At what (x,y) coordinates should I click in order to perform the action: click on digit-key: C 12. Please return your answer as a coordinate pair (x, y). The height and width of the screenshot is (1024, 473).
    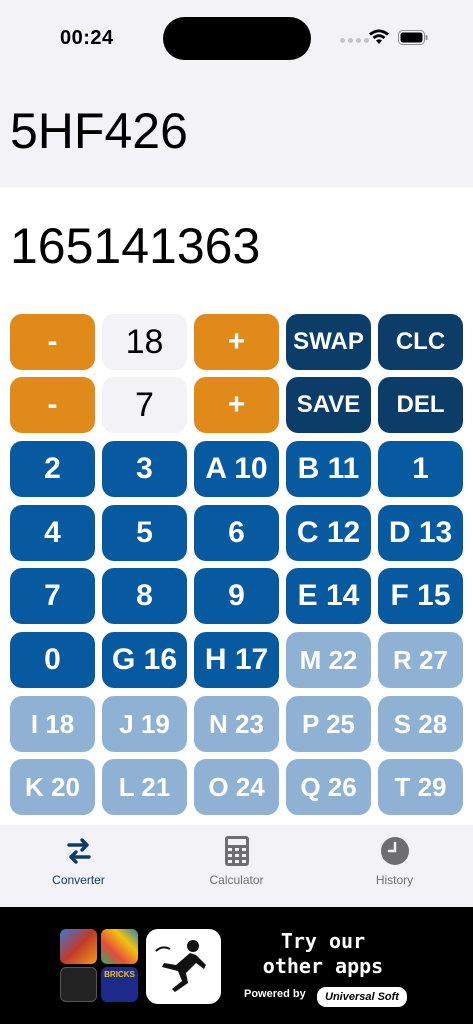
    Looking at the image, I should click on (328, 533).